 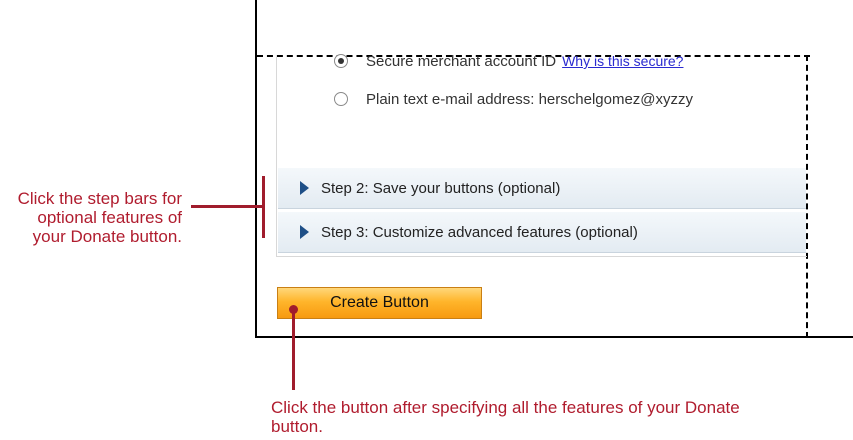 I want to click on frame-line-left, so click(x=256, y=197).